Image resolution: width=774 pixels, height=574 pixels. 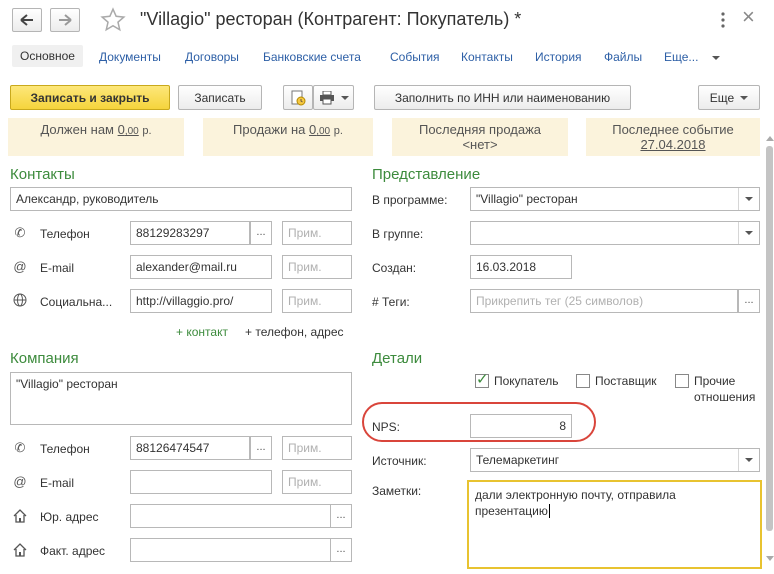 I want to click on document-clock-icon, so click(x=298, y=97).